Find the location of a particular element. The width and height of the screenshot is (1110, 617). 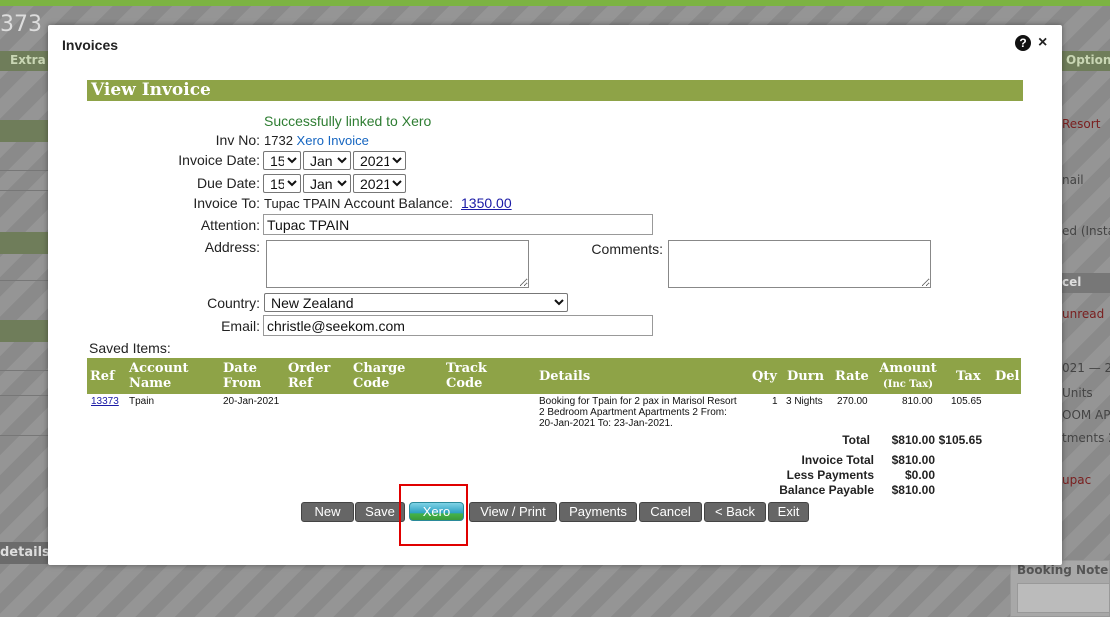

account-balance-link: 1350.00 is located at coordinates (486, 203).